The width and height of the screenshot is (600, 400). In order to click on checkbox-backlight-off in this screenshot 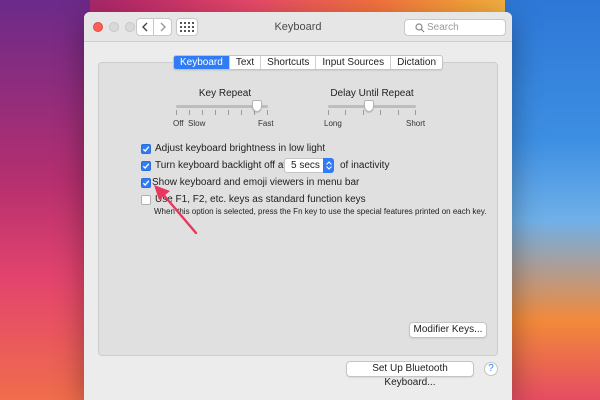, I will do `click(146, 166)`.